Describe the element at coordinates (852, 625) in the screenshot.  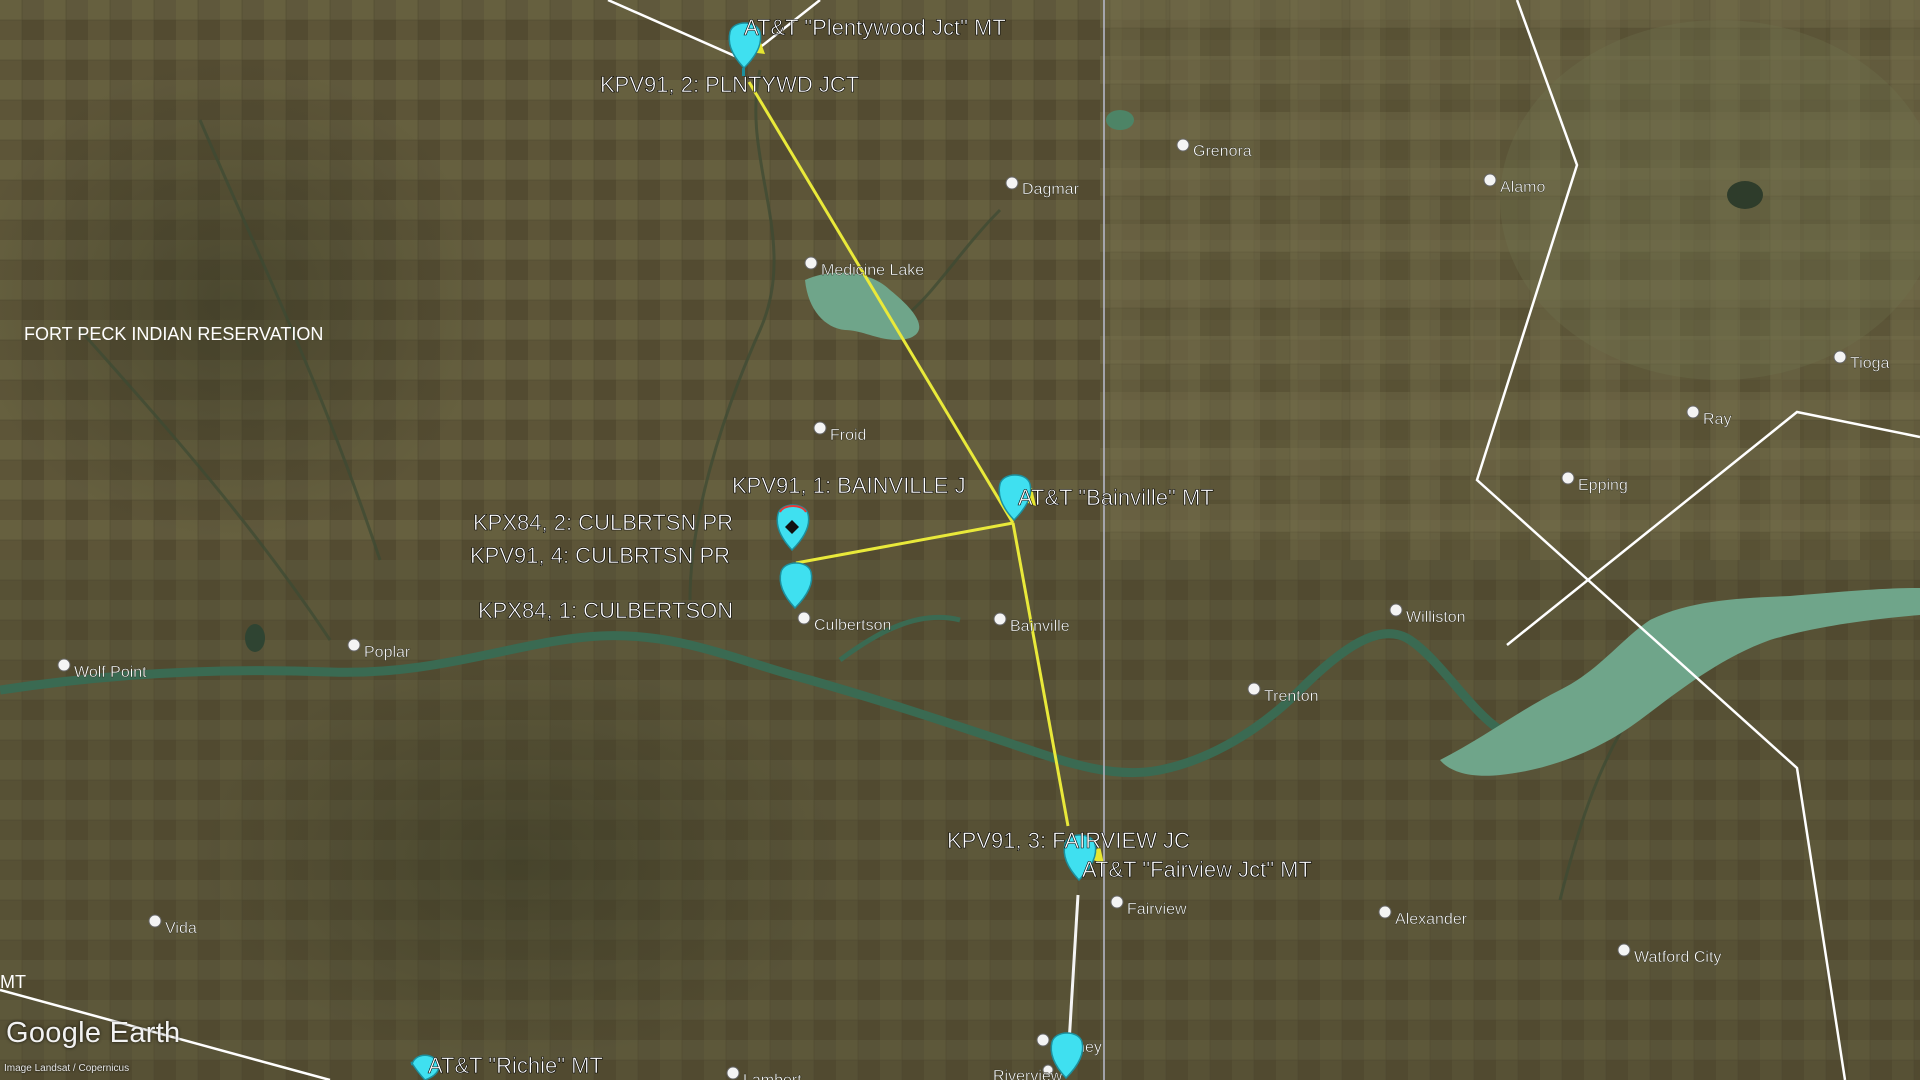
I see `svg-text: Culbertson` at that location.